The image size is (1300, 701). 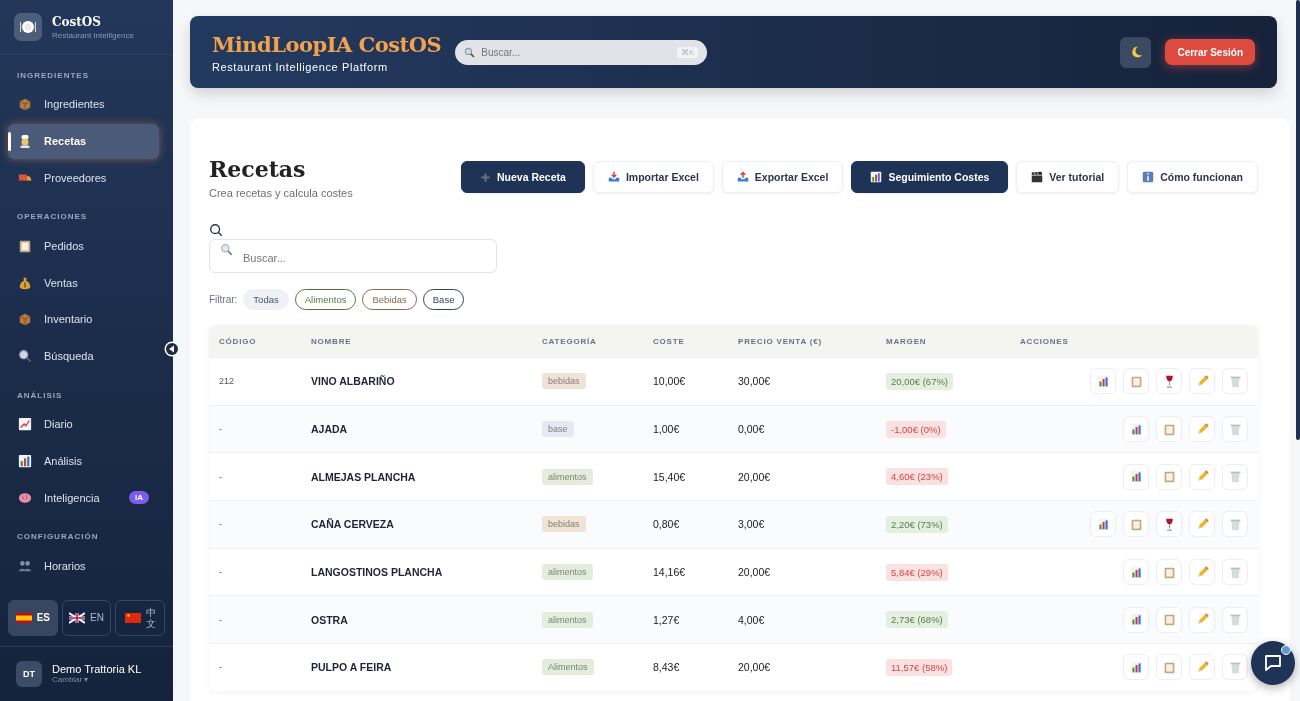 I want to click on table-cell-text: 4,00€, so click(x=752, y=619).